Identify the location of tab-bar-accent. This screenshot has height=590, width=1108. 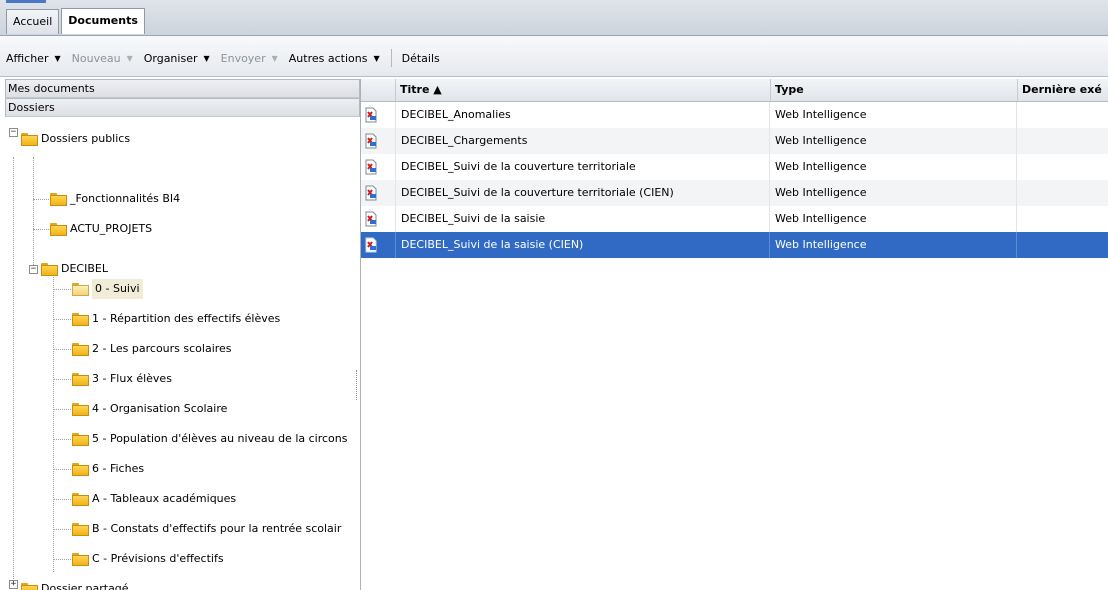
(26, 1).